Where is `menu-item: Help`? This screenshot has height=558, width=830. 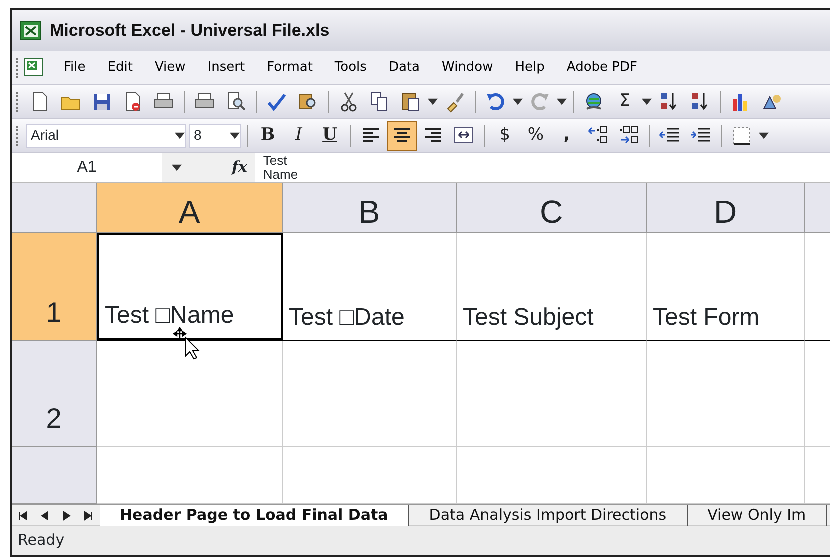
menu-item: Help is located at coordinates (530, 67).